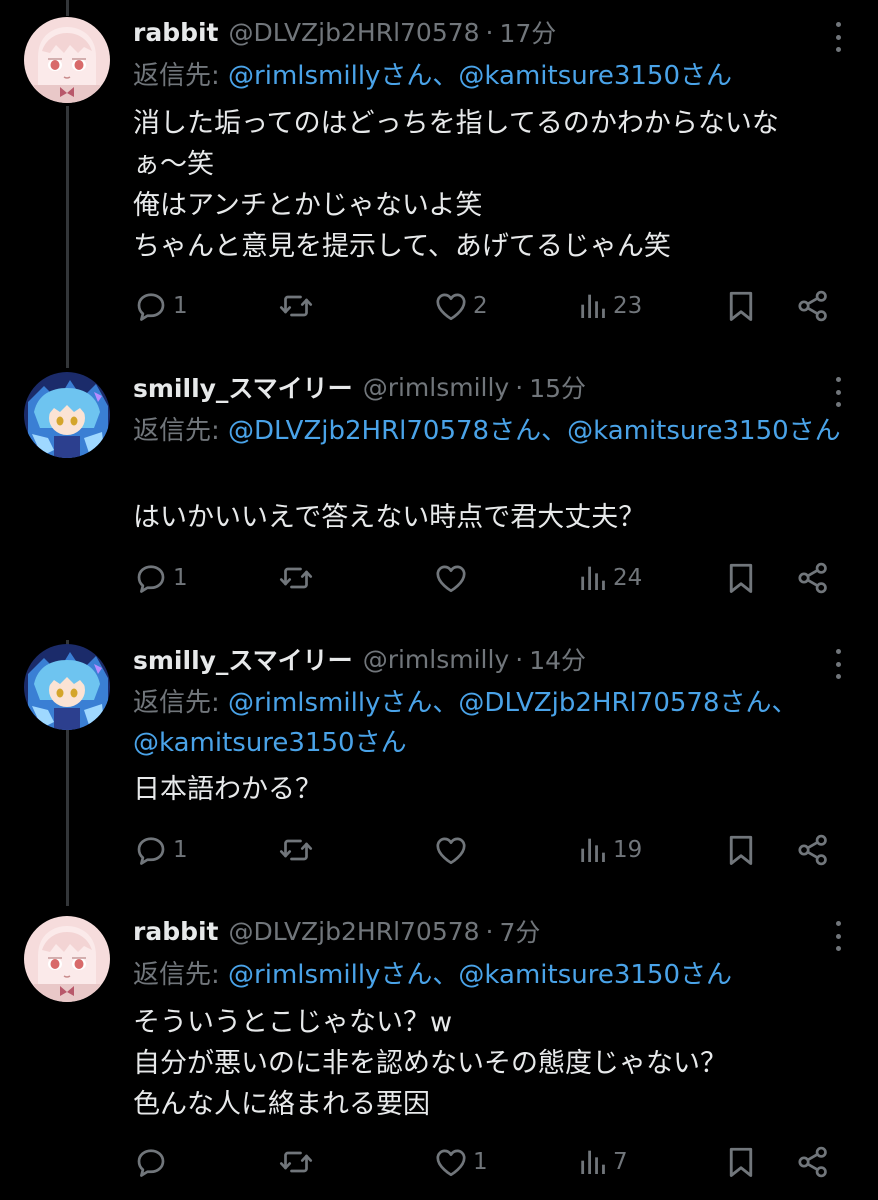 Image resolution: width=878 pixels, height=1200 pixels. I want to click on views-button: 7, so click(602, 1162).